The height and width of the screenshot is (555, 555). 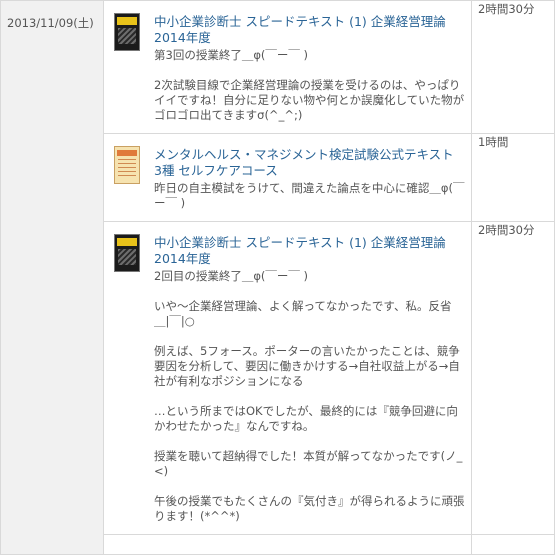 I want to click on duration-cell, so click(x=513, y=544).